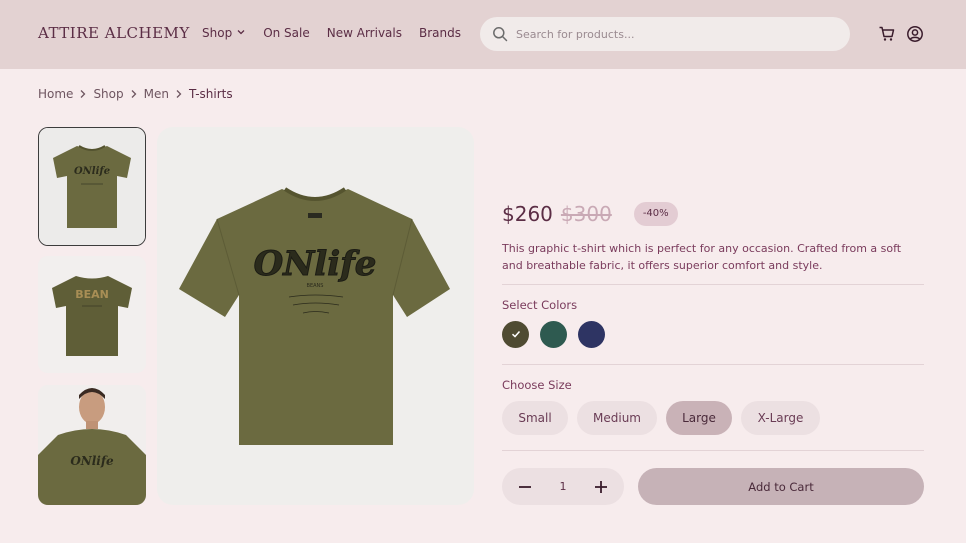 This screenshot has height=543, width=966. I want to click on tshirt-main-image: ONlife BEANS, so click(314, 316).